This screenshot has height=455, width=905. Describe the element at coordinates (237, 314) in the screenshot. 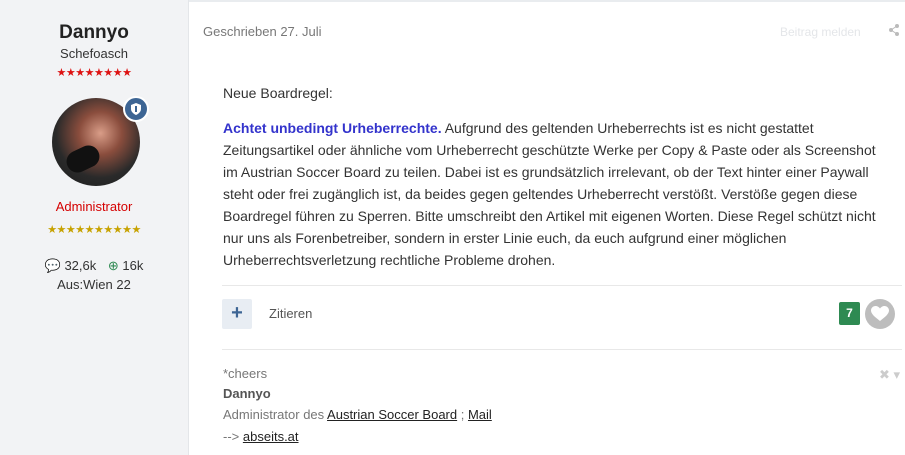

I see `multiquote-button: +` at that location.